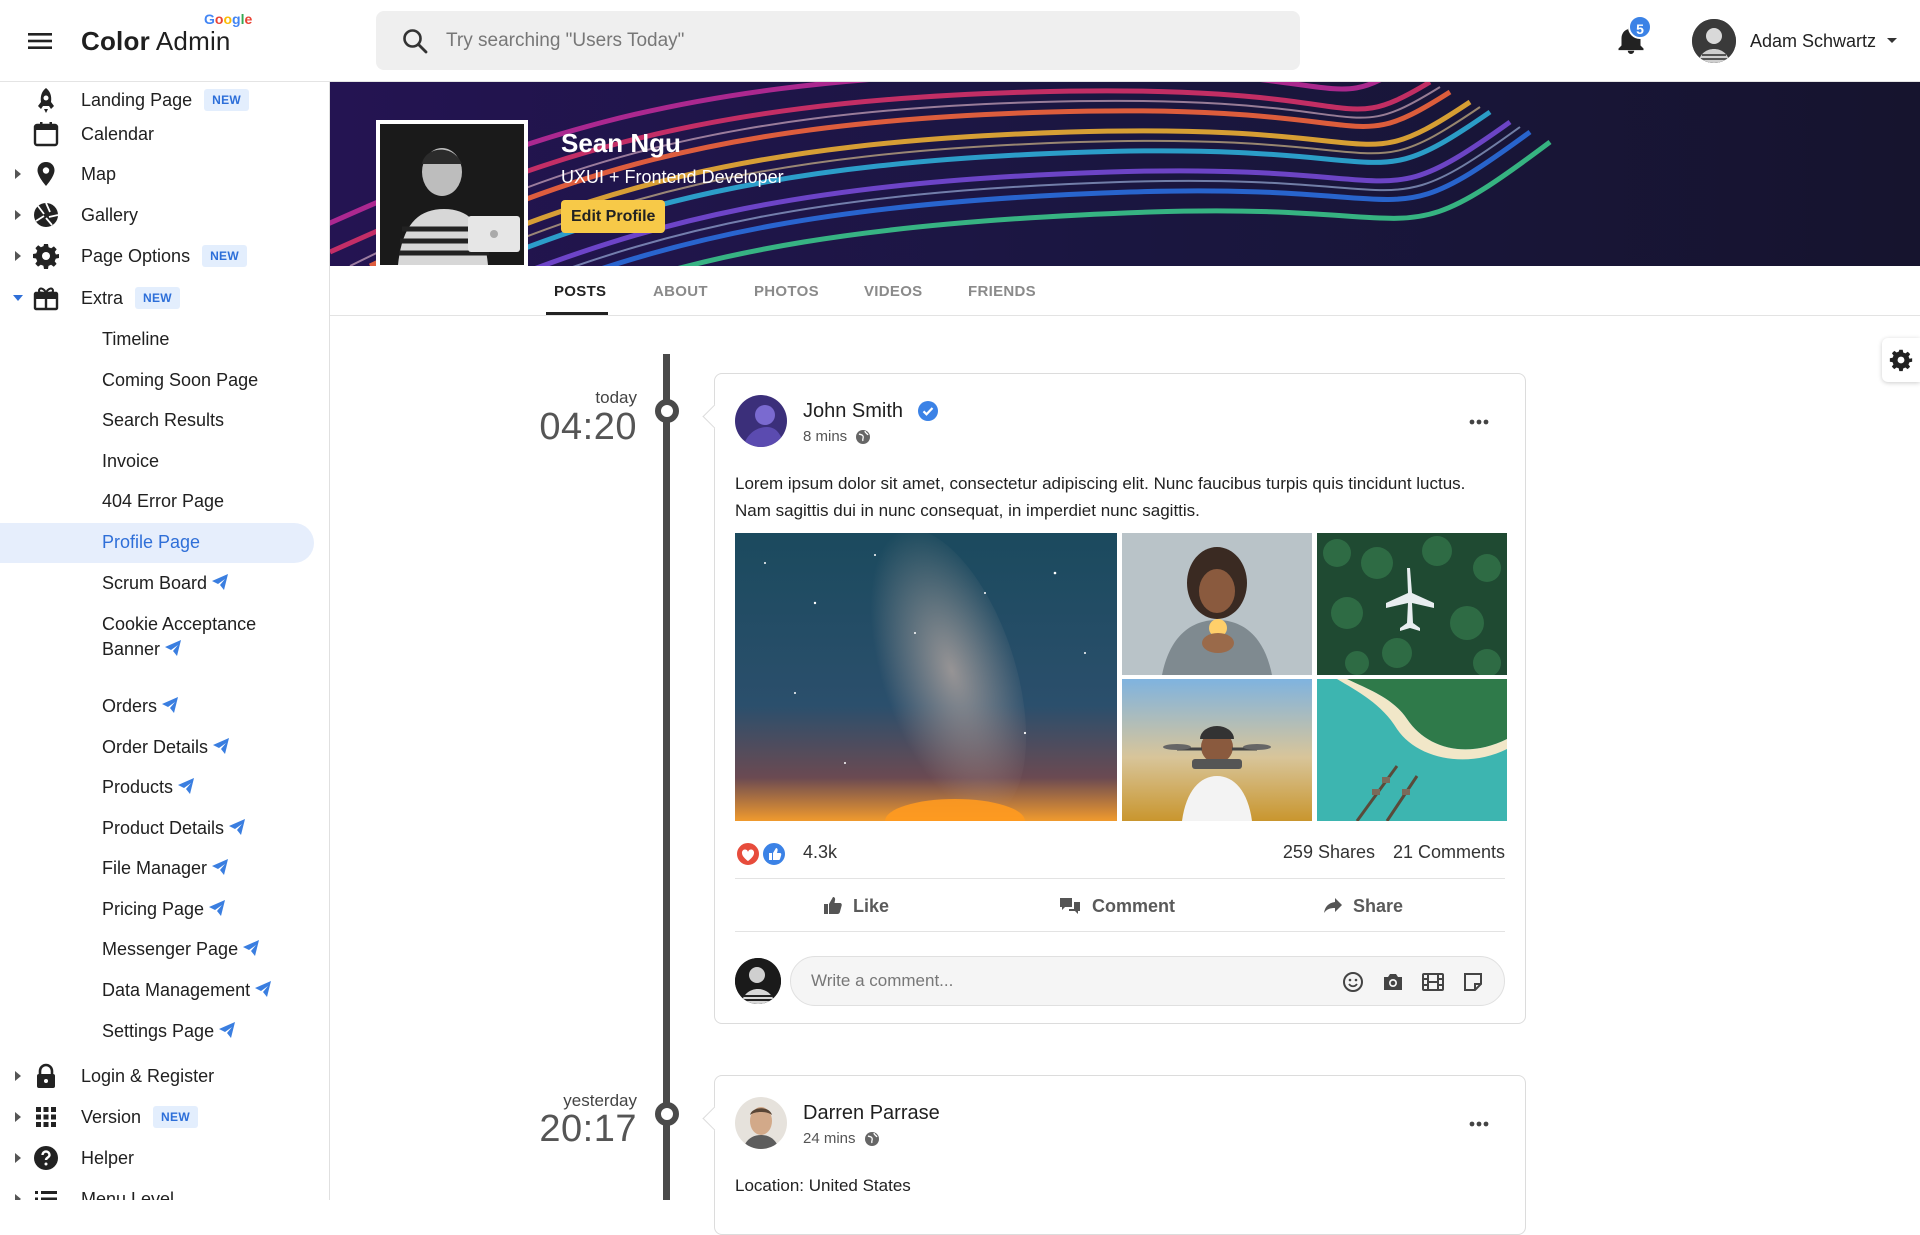 The image size is (1920, 1235). Describe the element at coordinates (137, 100) in the screenshot. I see `sidebar-item-label: Landing Page` at that location.